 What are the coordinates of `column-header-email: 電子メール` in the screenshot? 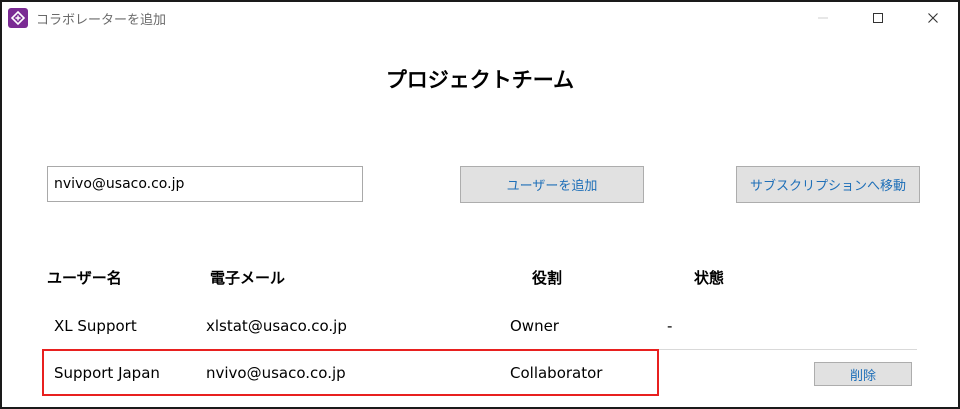 It's located at (248, 278).